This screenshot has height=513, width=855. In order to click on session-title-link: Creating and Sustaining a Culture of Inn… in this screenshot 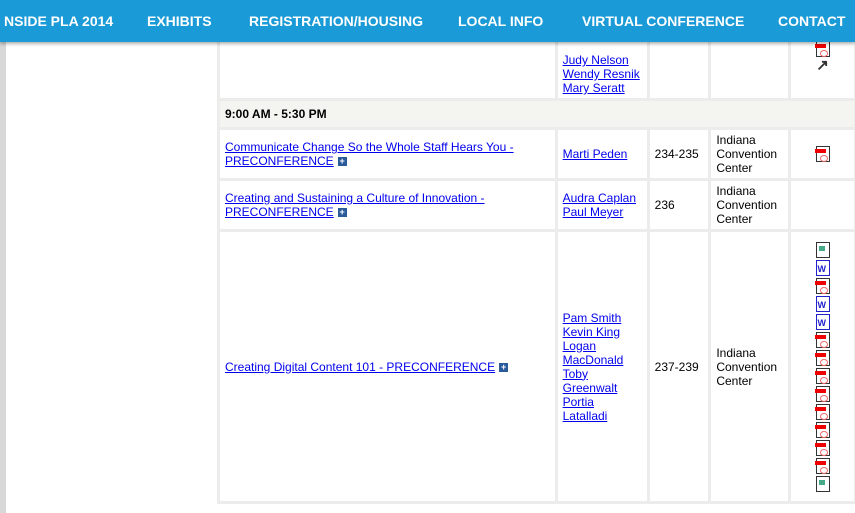, I will do `click(355, 205)`.